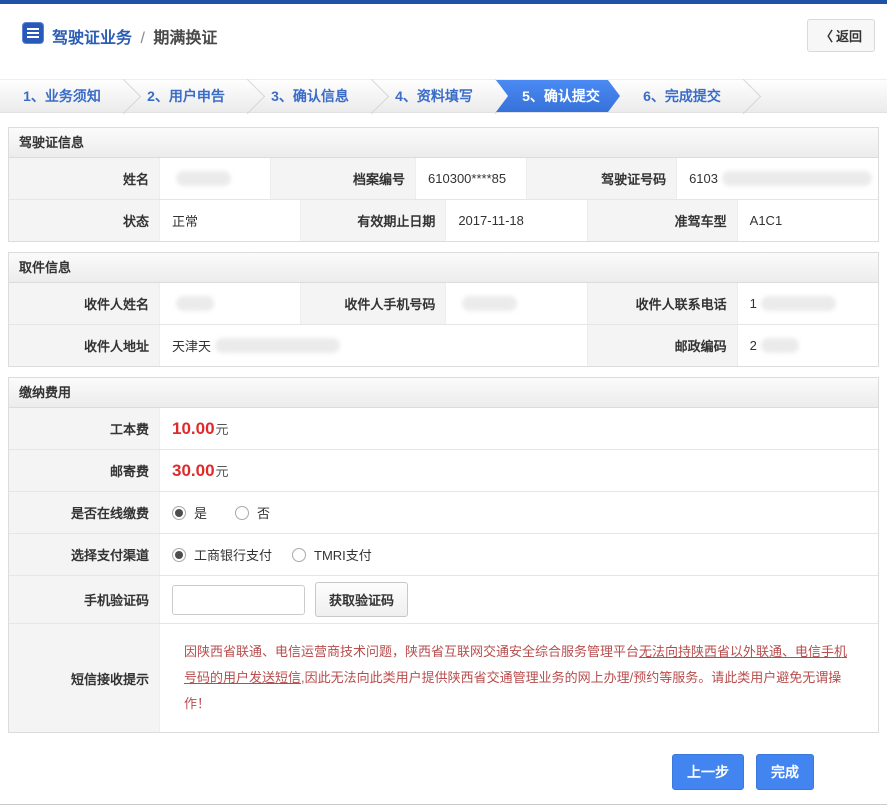  What do you see at coordinates (62, 96) in the screenshot?
I see `step-1-business-notice: 1、业务须知` at bounding box center [62, 96].